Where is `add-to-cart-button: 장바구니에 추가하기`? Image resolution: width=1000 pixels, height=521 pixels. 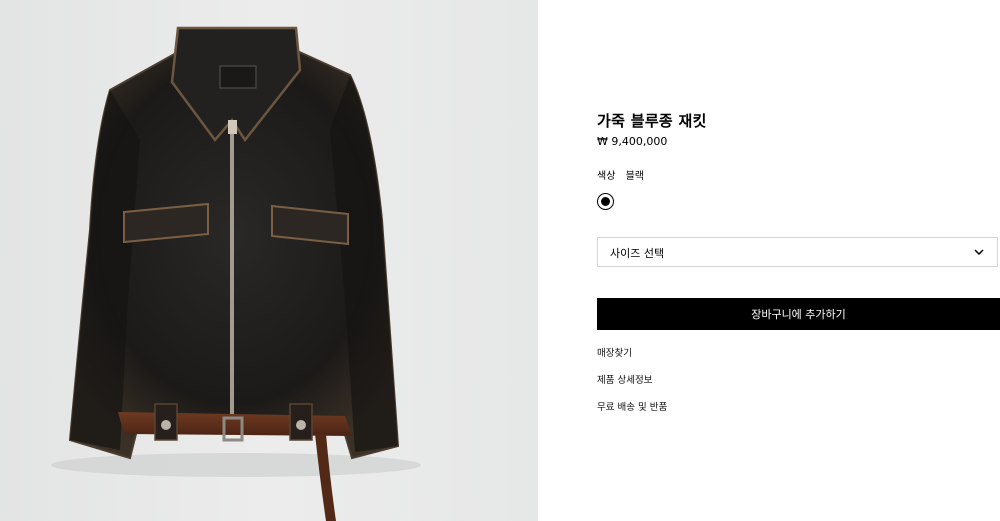
add-to-cart-button: 장바구니에 추가하기 is located at coordinates (798, 314).